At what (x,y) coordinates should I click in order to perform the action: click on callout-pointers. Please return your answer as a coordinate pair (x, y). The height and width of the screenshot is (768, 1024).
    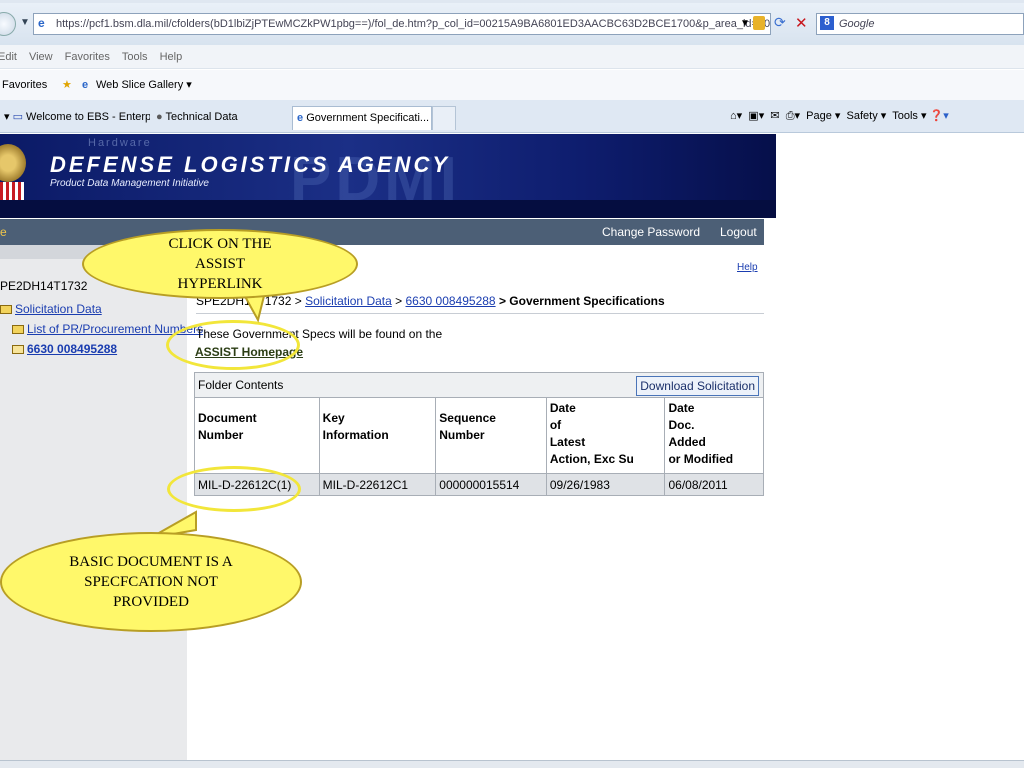
    Looking at the image, I should click on (209, 409).